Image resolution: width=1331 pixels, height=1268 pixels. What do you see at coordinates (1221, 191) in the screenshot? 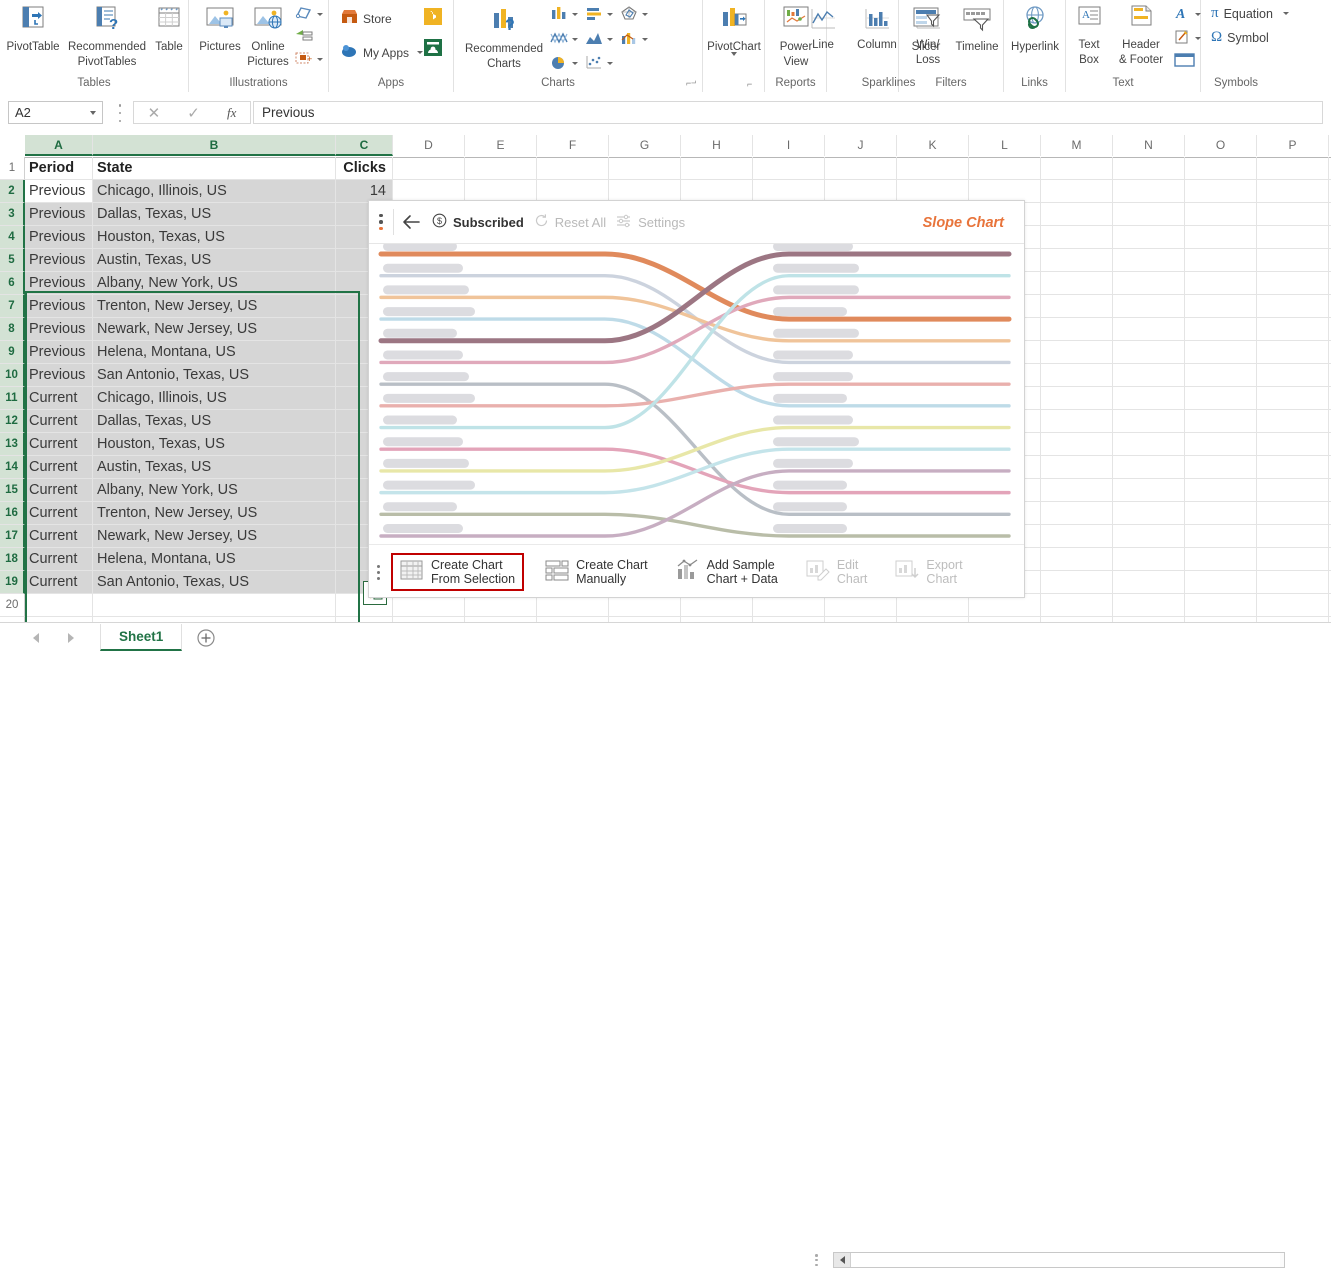
I see `cell-O2` at bounding box center [1221, 191].